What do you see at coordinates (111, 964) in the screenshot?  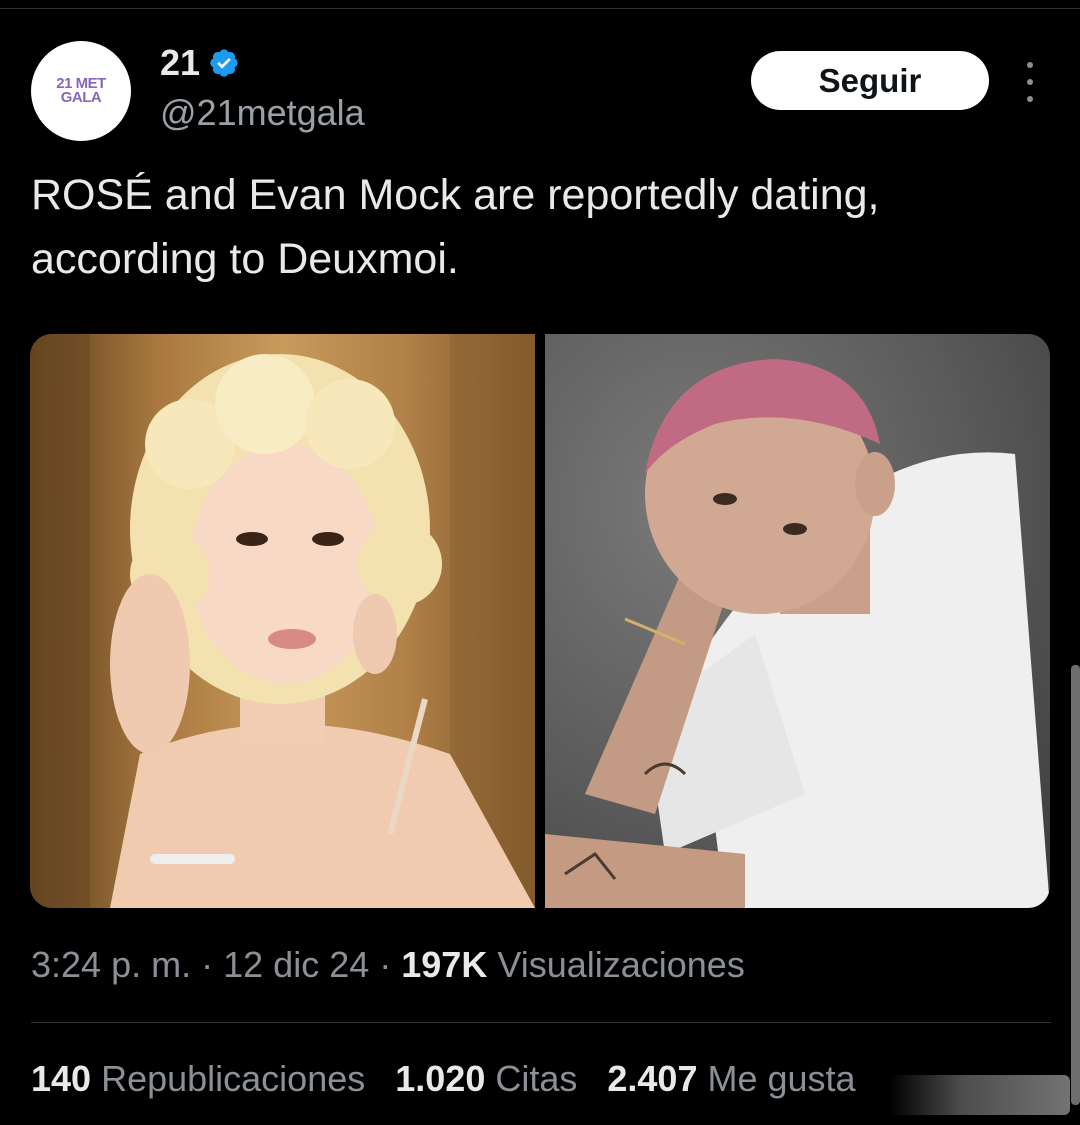 I see `tweet-time: 3:24 p. m.` at bounding box center [111, 964].